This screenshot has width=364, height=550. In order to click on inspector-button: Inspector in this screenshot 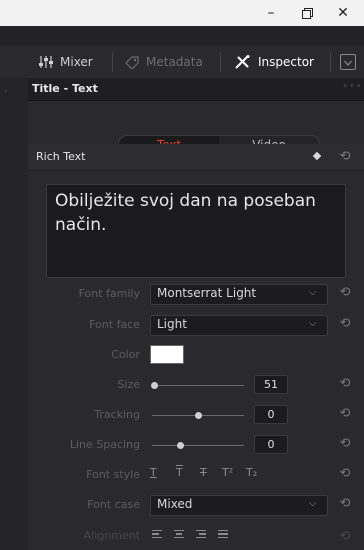, I will do `click(274, 62)`.